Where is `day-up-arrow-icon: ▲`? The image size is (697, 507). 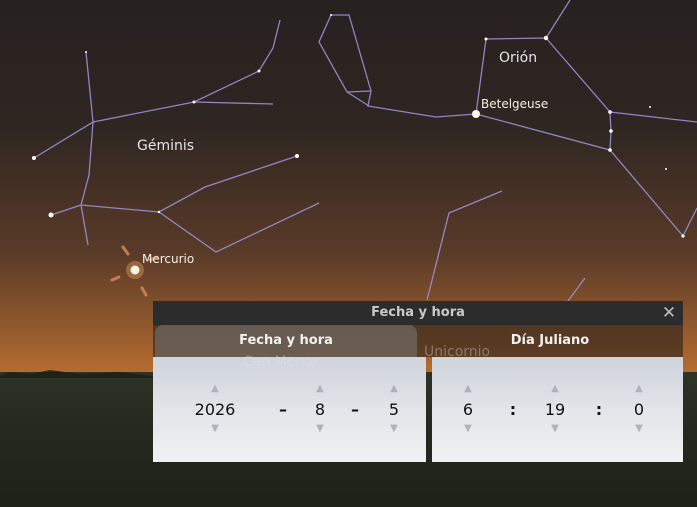 day-up-arrow-icon: ▲ is located at coordinates (394, 389).